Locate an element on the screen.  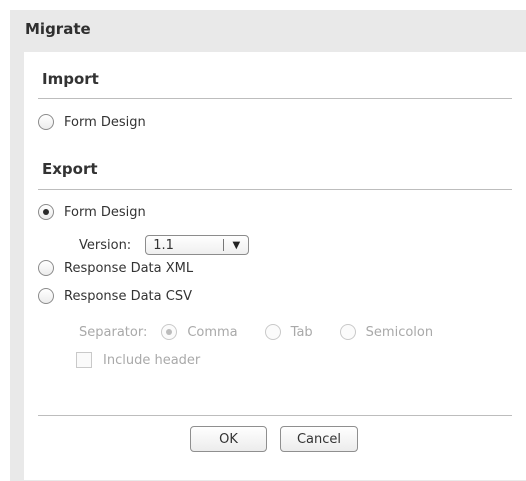
import-form-design-radio is located at coordinates (46, 122).